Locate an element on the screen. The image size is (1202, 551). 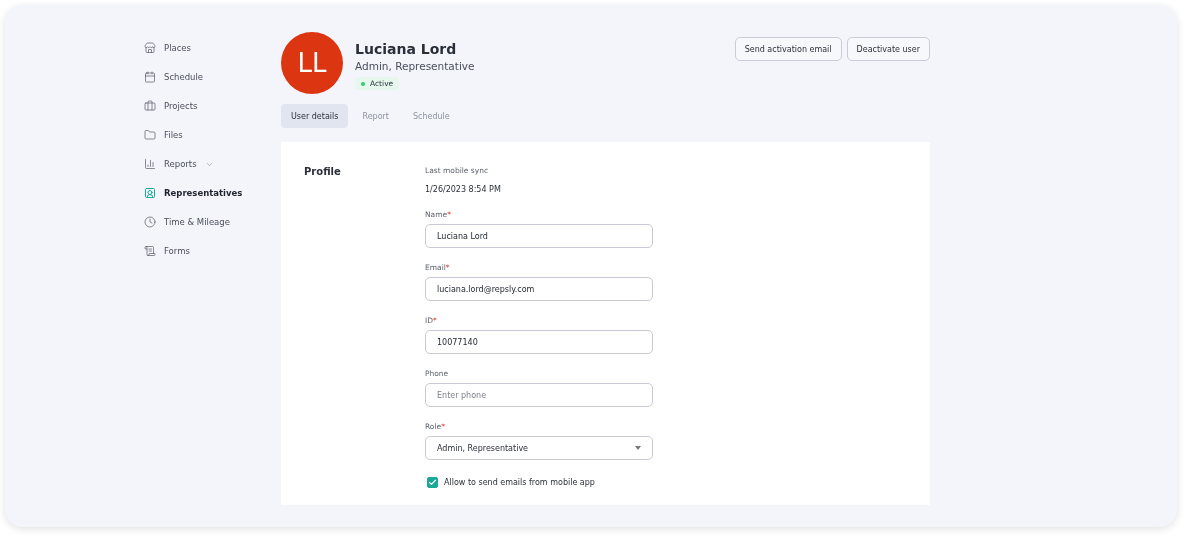
sidebar-item: Places is located at coordinates (210, 48).